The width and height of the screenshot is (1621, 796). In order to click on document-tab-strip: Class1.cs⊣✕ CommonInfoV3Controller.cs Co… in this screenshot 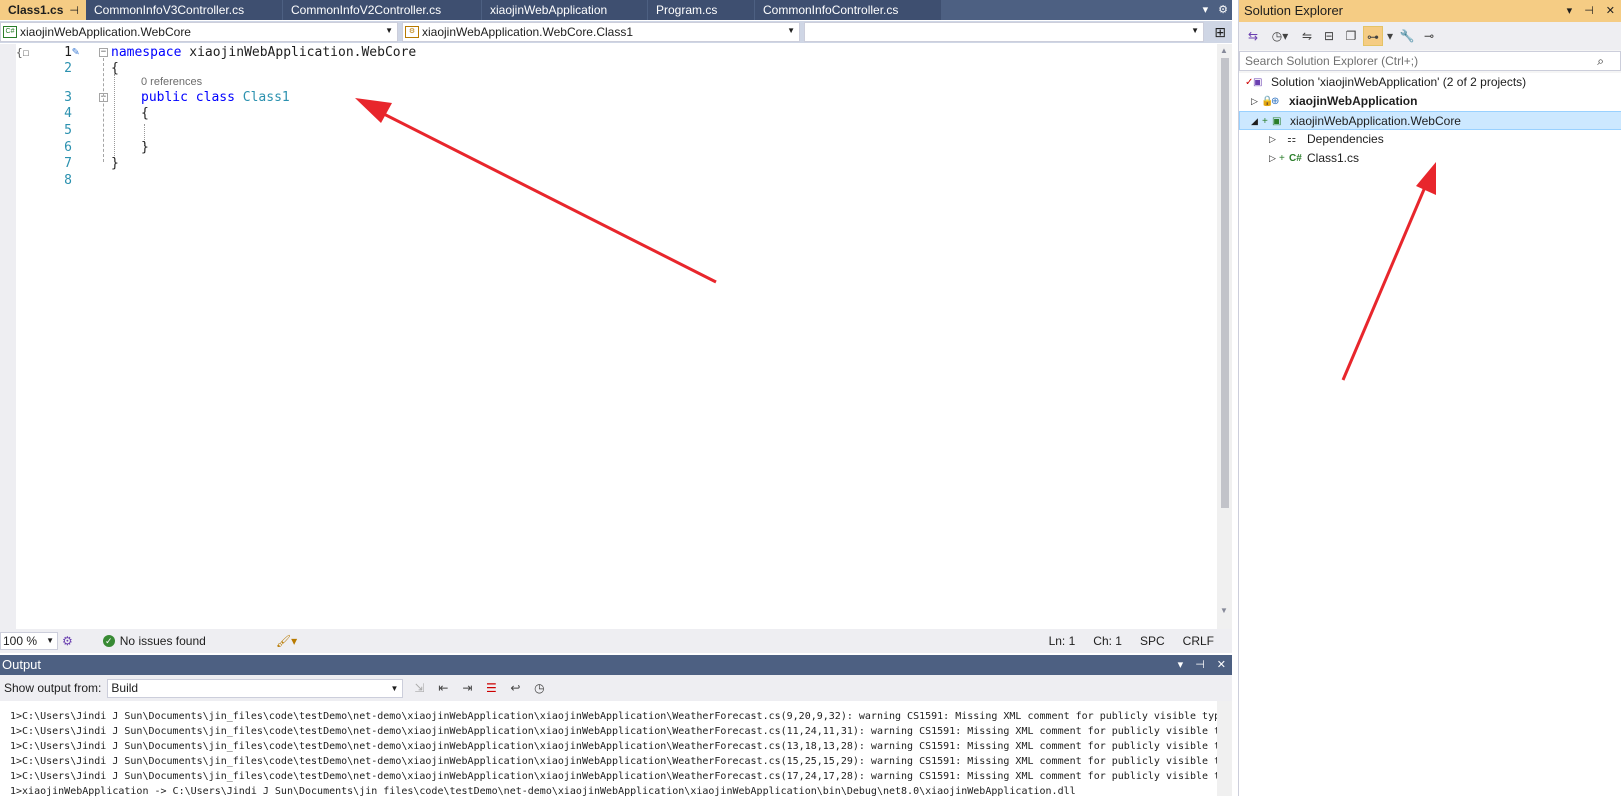, I will do `click(616, 10)`.